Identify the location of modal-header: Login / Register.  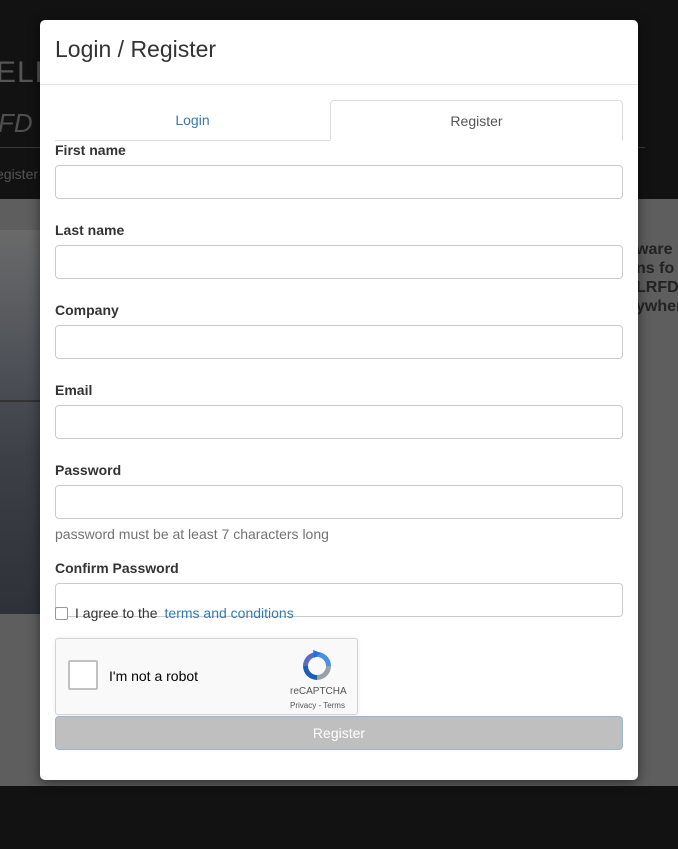
(339, 52).